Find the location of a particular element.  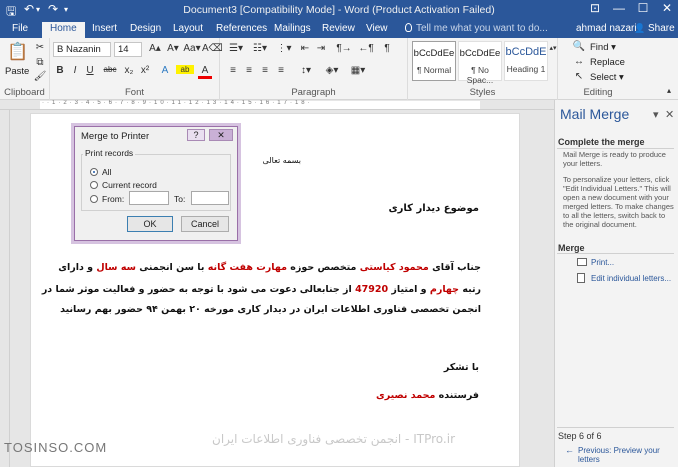

customize-quick-access-icon: ▾ is located at coordinates (66, 9).